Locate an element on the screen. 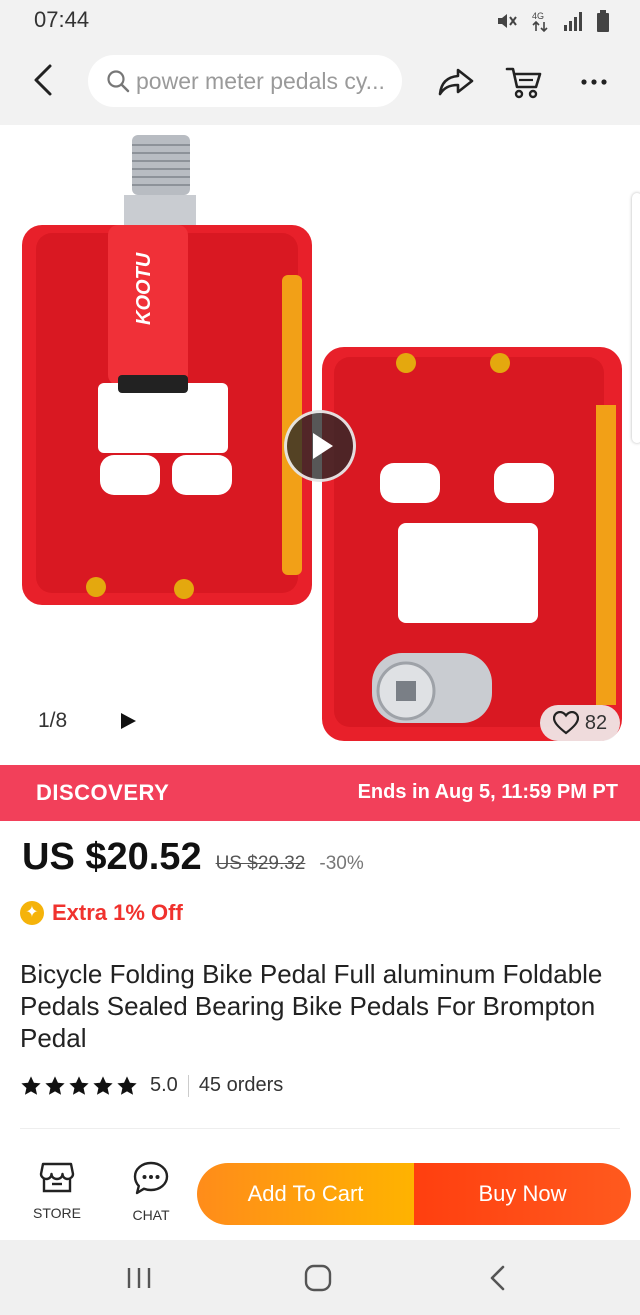 This screenshot has width=640, height=1315. recents-icon is located at coordinates (139, 1278).